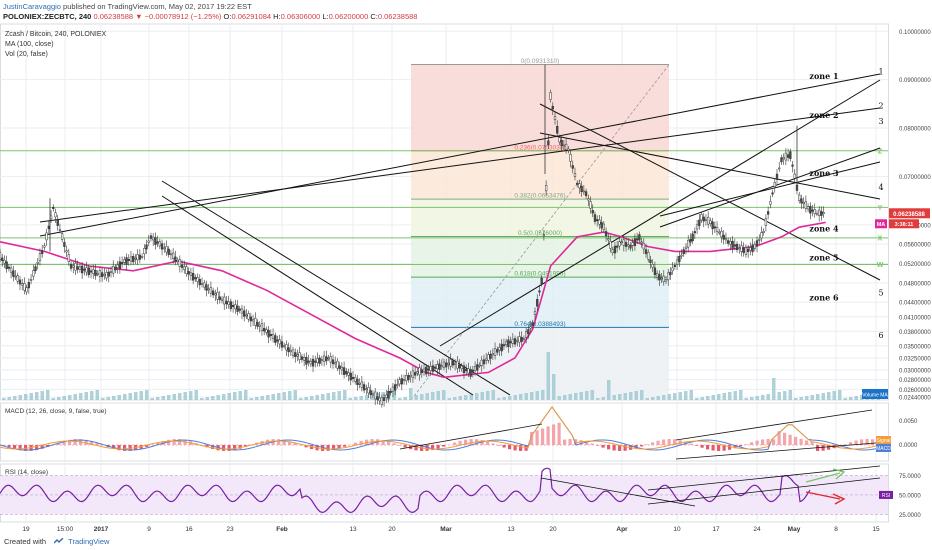  What do you see at coordinates (915, 371) in the screenshot?
I see `y-tick-label: 0.03000000` at bounding box center [915, 371].